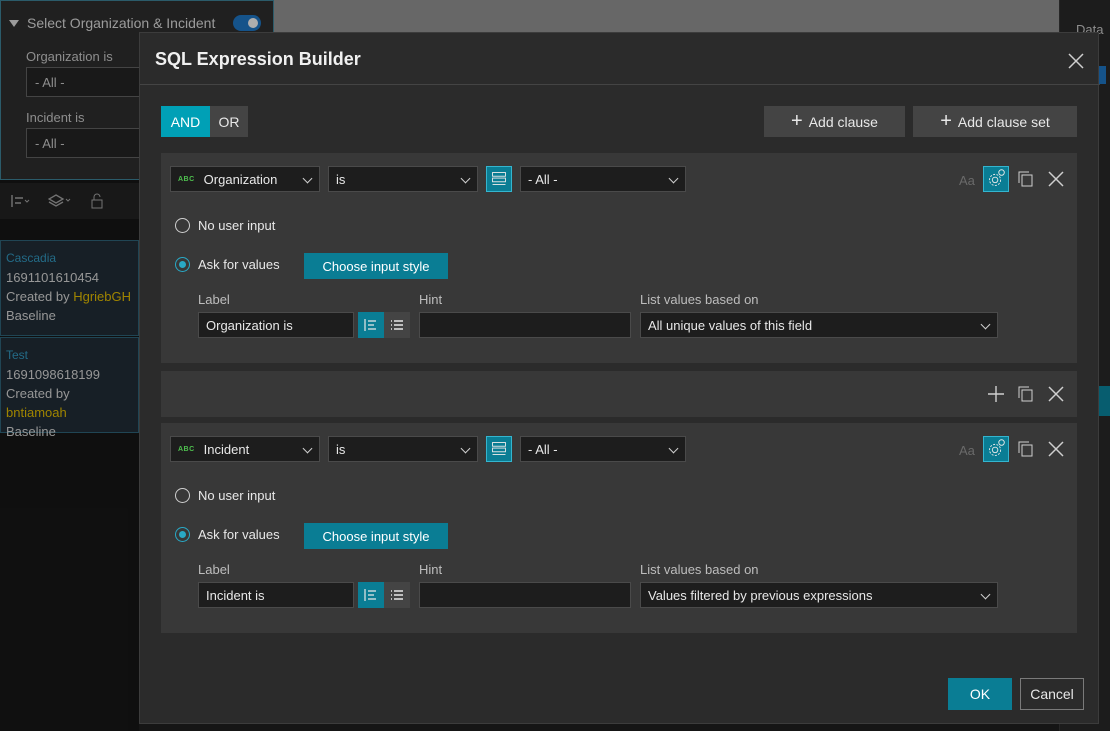 The image size is (1110, 731). I want to click on field-select: ABC Incident, so click(245, 449).